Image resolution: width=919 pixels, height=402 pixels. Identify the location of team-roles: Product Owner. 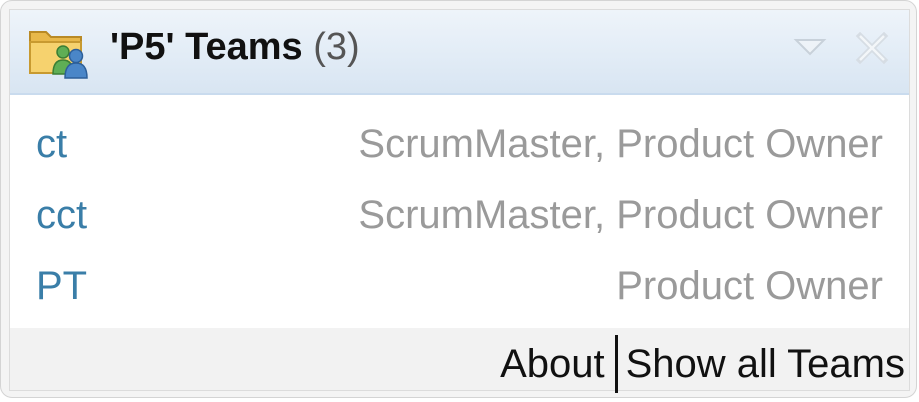
(749, 286).